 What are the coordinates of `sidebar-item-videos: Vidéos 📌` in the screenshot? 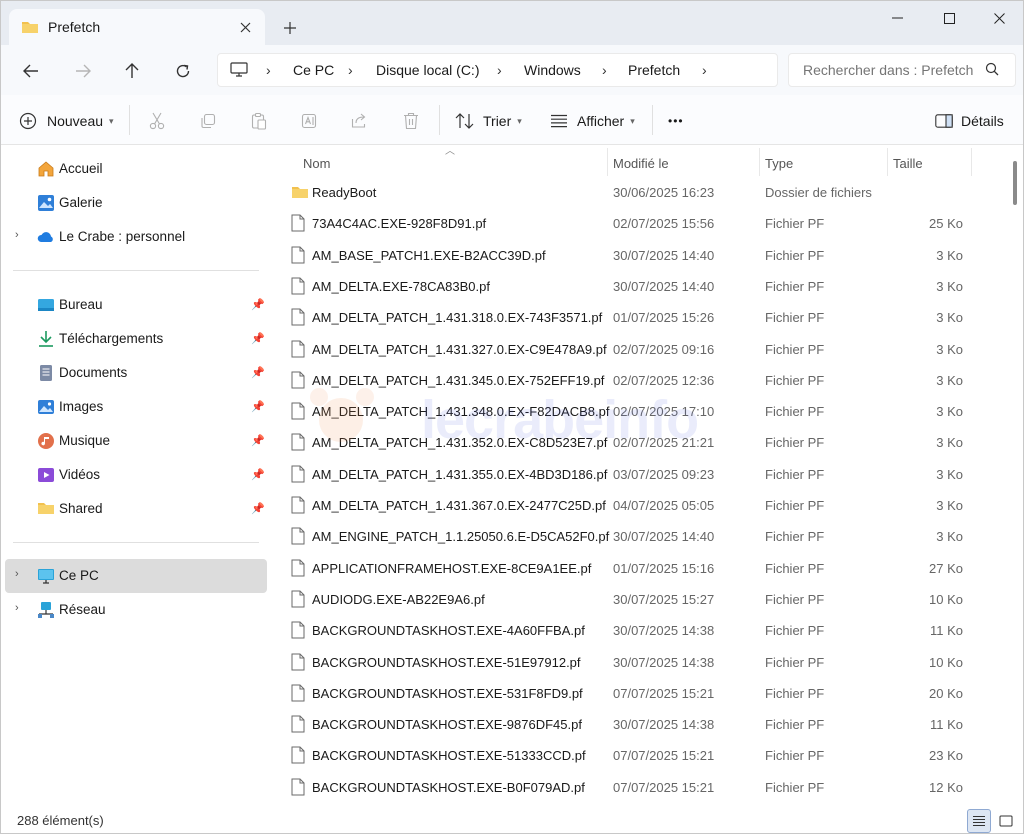 It's located at (136, 475).